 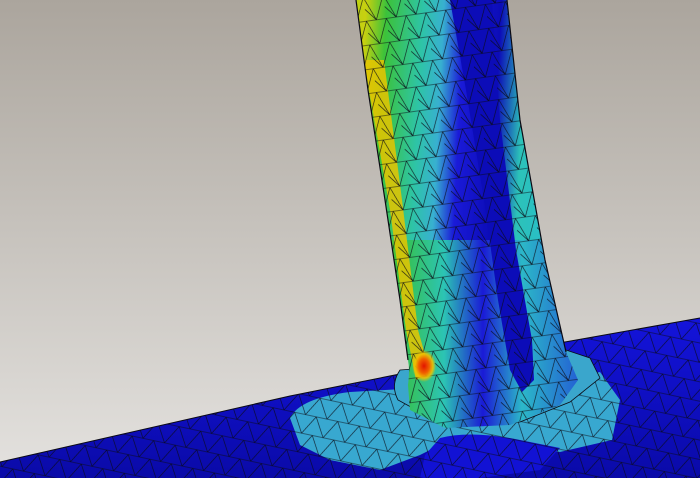 What do you see at coordinates (424, 366) in the screenshot?
I see `peak-stress-hotspot` at bounding box center [424, 366].